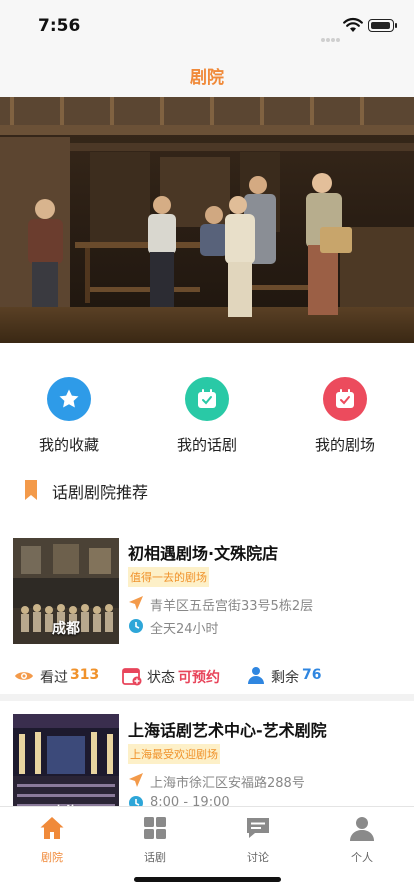  I want to click on home-icon, so click(52, 828).